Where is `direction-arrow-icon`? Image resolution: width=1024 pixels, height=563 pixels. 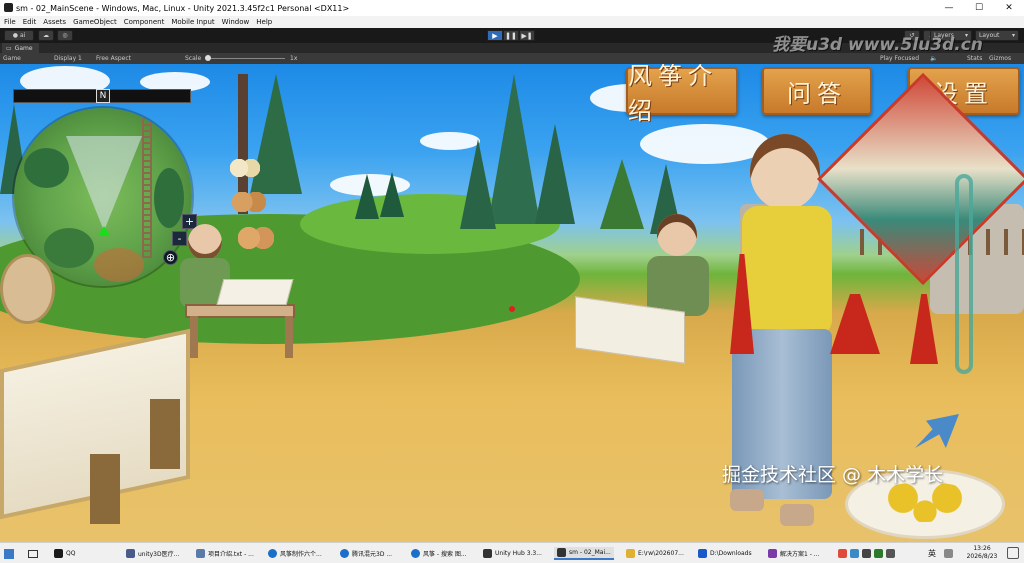
direction-arrow-icon is located at coordinates (937, 431).